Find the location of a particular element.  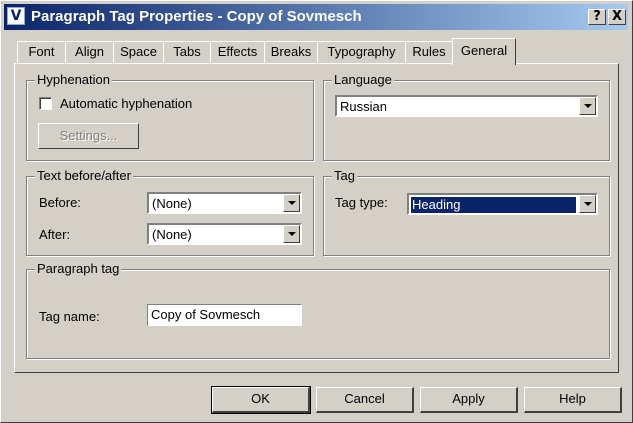

tab-typography: Typography is located at coordinates (361, 52).